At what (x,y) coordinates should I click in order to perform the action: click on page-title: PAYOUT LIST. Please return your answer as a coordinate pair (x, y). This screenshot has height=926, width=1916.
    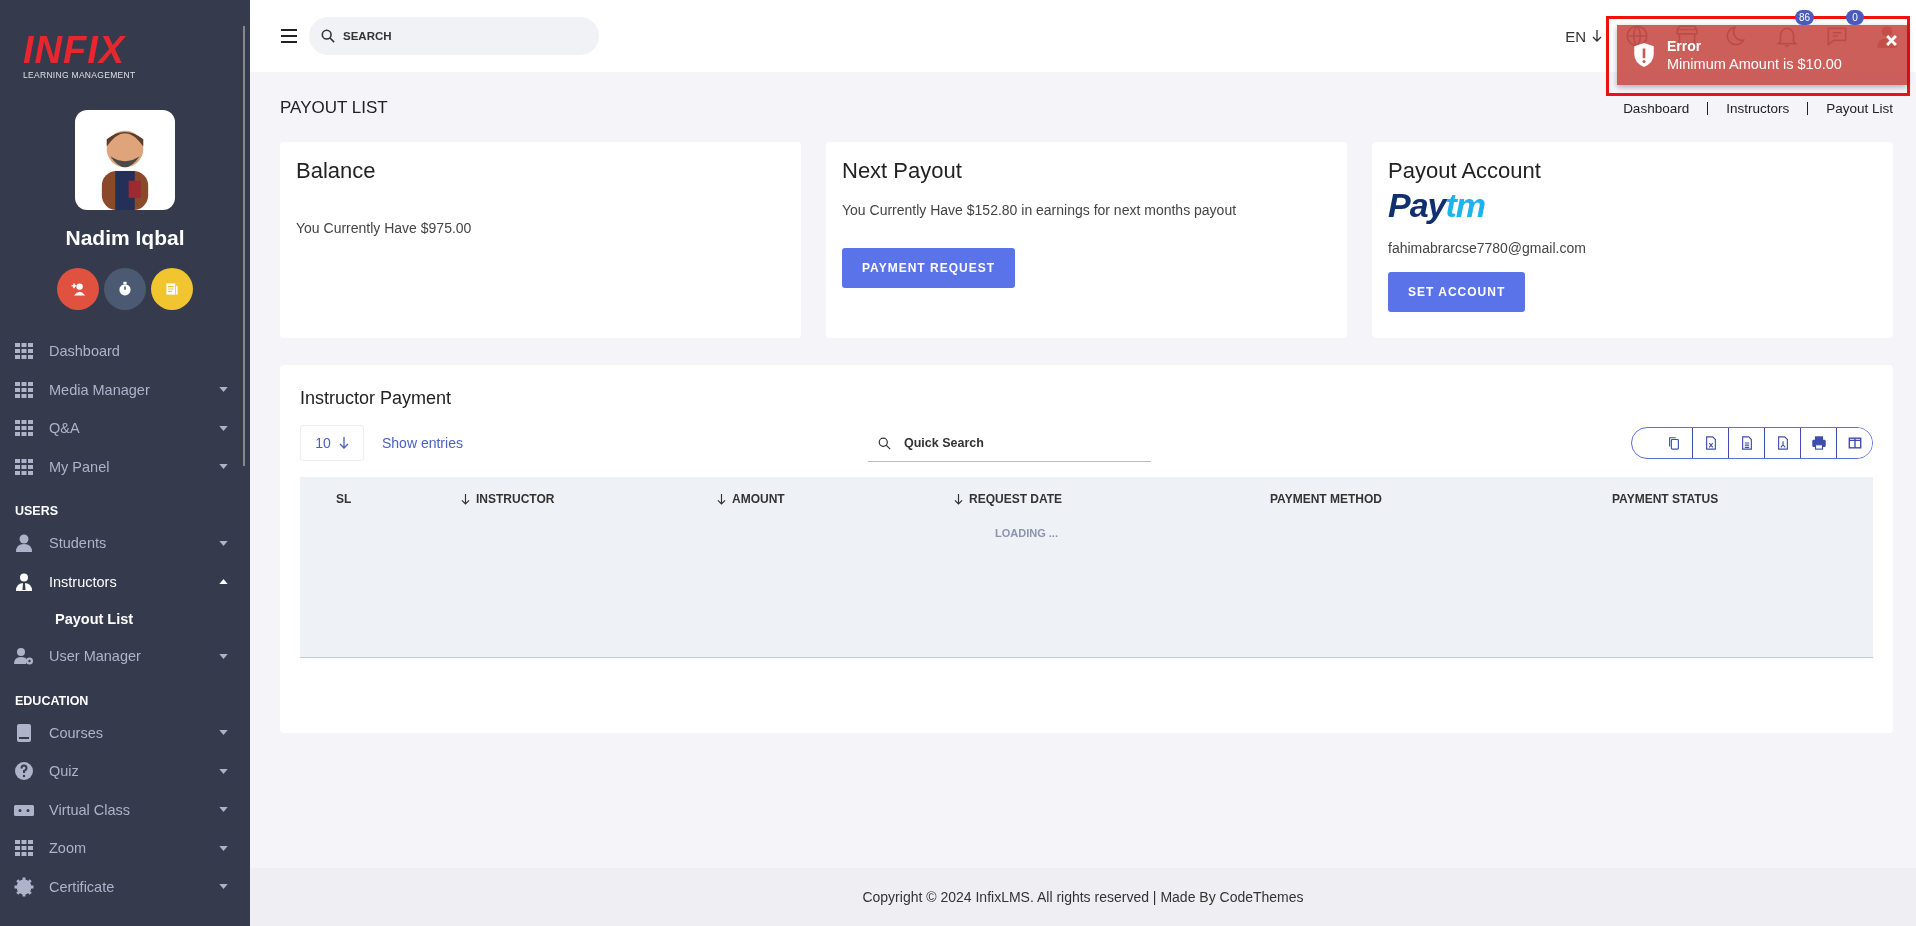
    Looking at the image, I should click on (334, 108).